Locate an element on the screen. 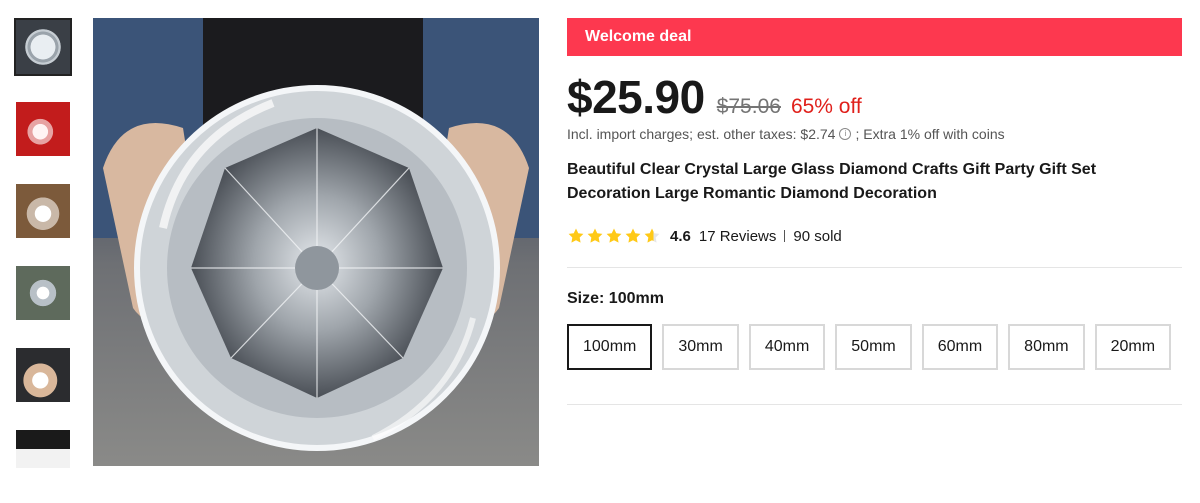 Image resolution: width=1200 pixels, height=503 pixels. discount-label: 65% off is located at coordinates (826, 106).